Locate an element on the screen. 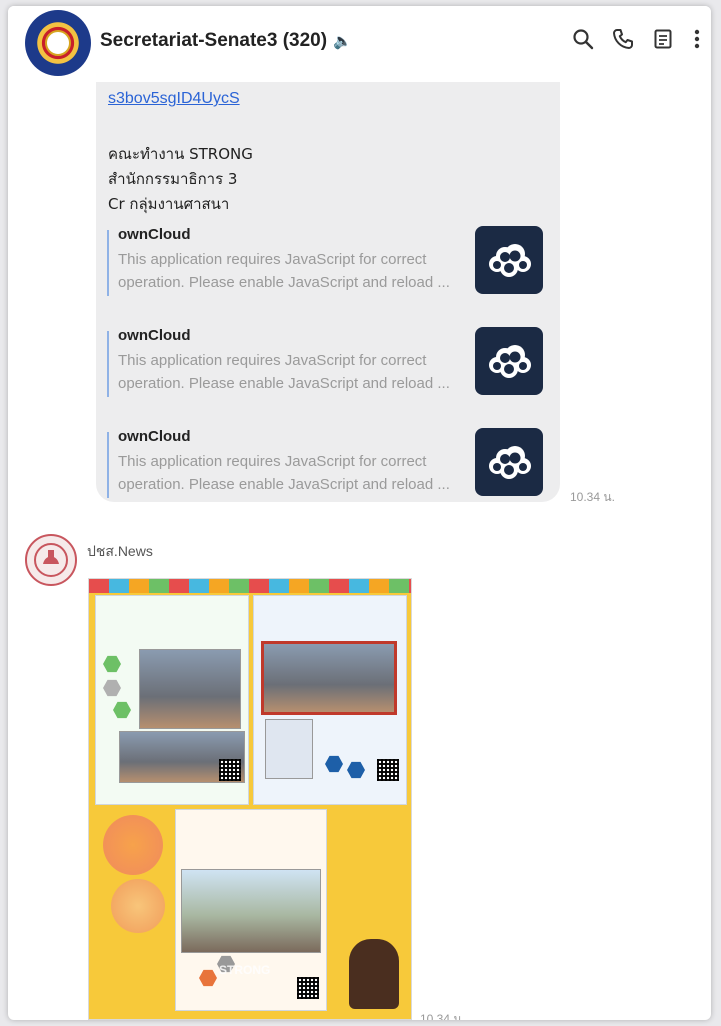 Image resolution: width=721 pixels, height=1026 pixels. notes-icon is located at coordinates (663, 41).